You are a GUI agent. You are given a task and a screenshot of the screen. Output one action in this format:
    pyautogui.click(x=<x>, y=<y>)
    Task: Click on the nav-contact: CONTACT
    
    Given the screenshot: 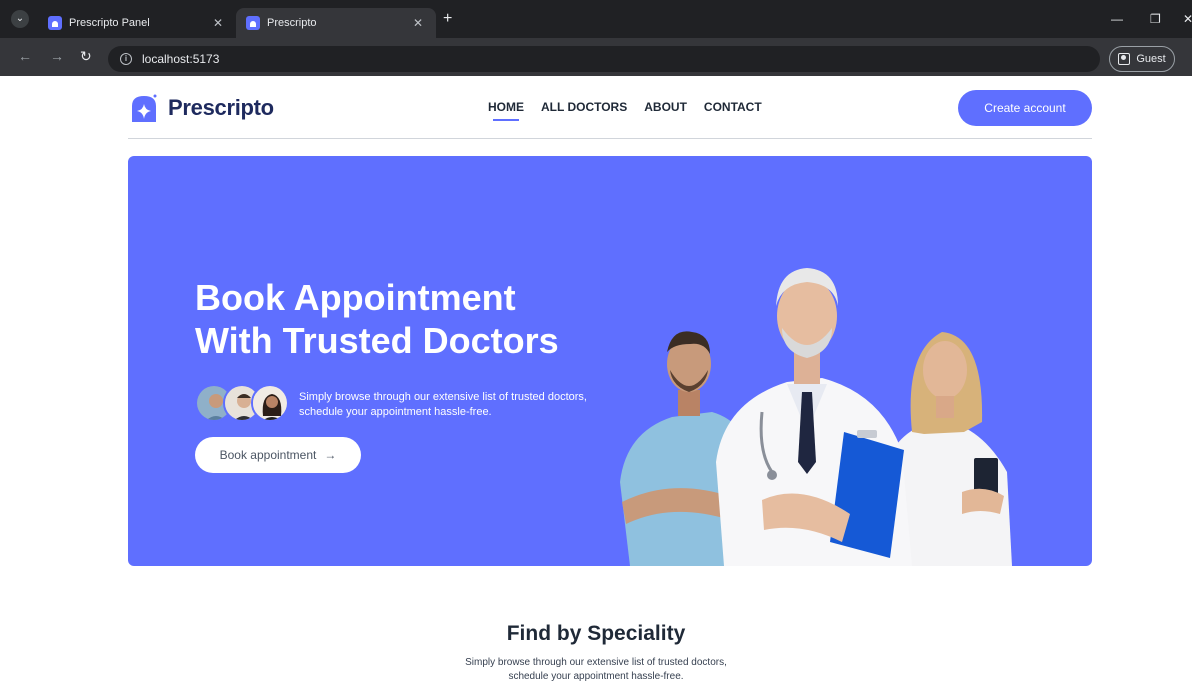 What is the action you would take?
    pyautogui.click(x=733, y=107)
    